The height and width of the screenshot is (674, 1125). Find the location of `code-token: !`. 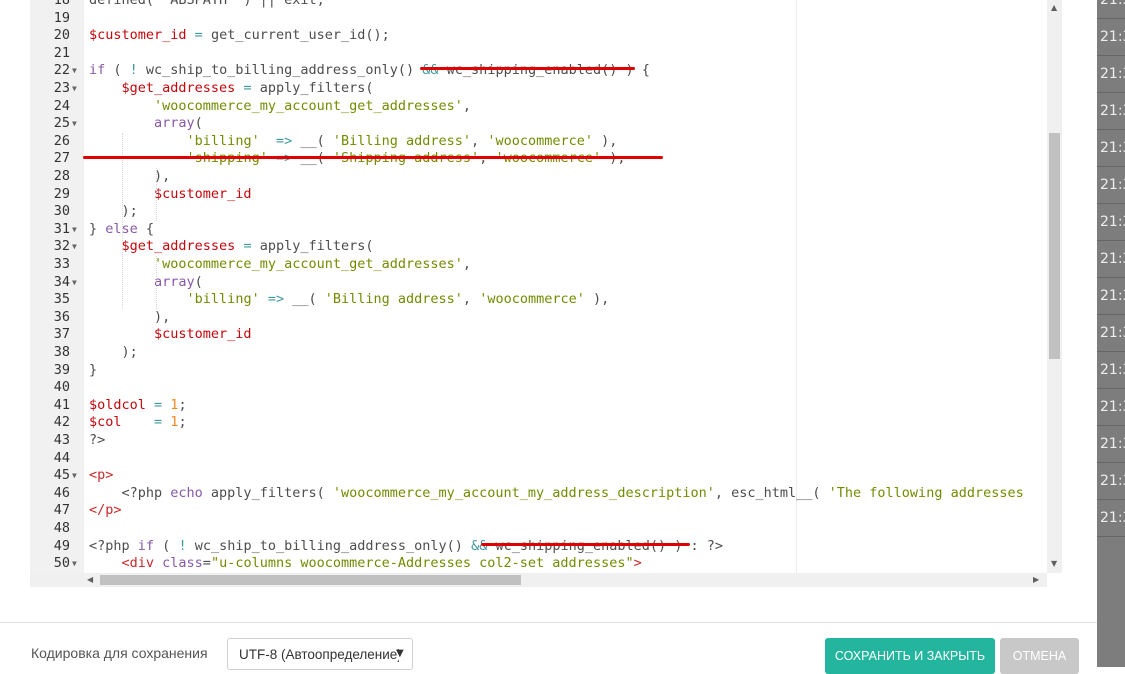

code-token: ! is located at coordinates (182, 546).